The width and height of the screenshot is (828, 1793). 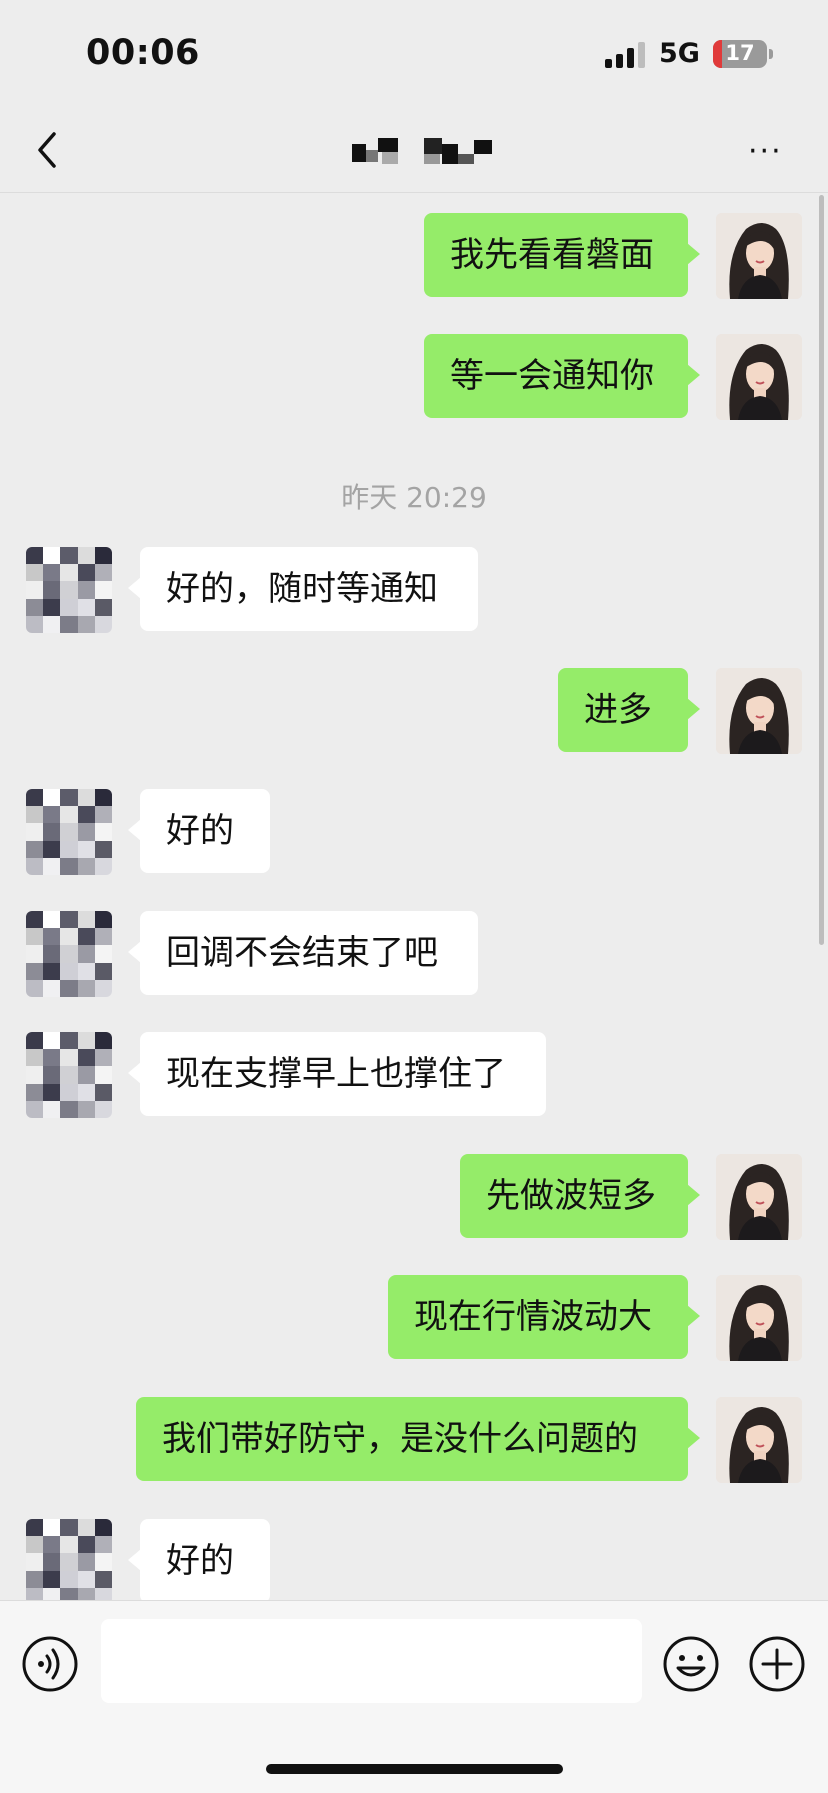 What do you see at coordinates (562, 255) in the screenshot?
I see `sent-message-bubble: 我先看看磐面` at bounding box center [562, 255].